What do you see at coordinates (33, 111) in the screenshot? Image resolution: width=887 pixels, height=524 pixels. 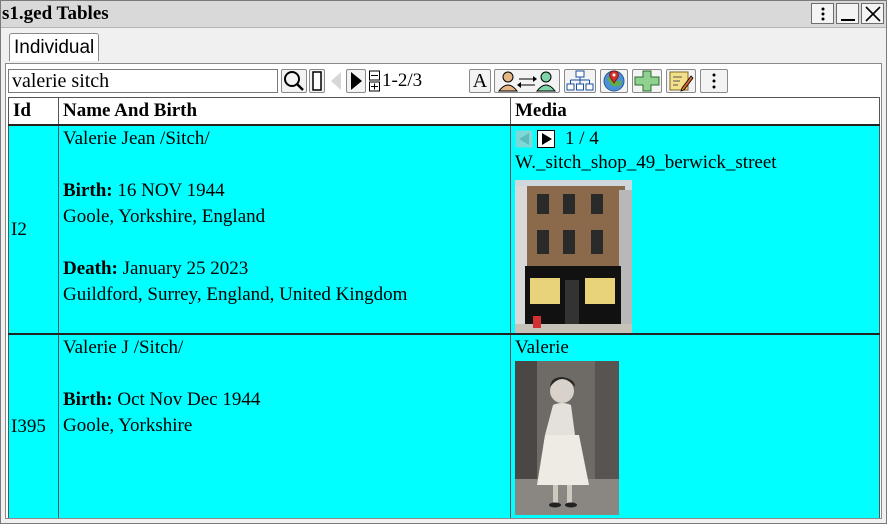 I see `column-header-id: Id` at bounding box center [33, 111].